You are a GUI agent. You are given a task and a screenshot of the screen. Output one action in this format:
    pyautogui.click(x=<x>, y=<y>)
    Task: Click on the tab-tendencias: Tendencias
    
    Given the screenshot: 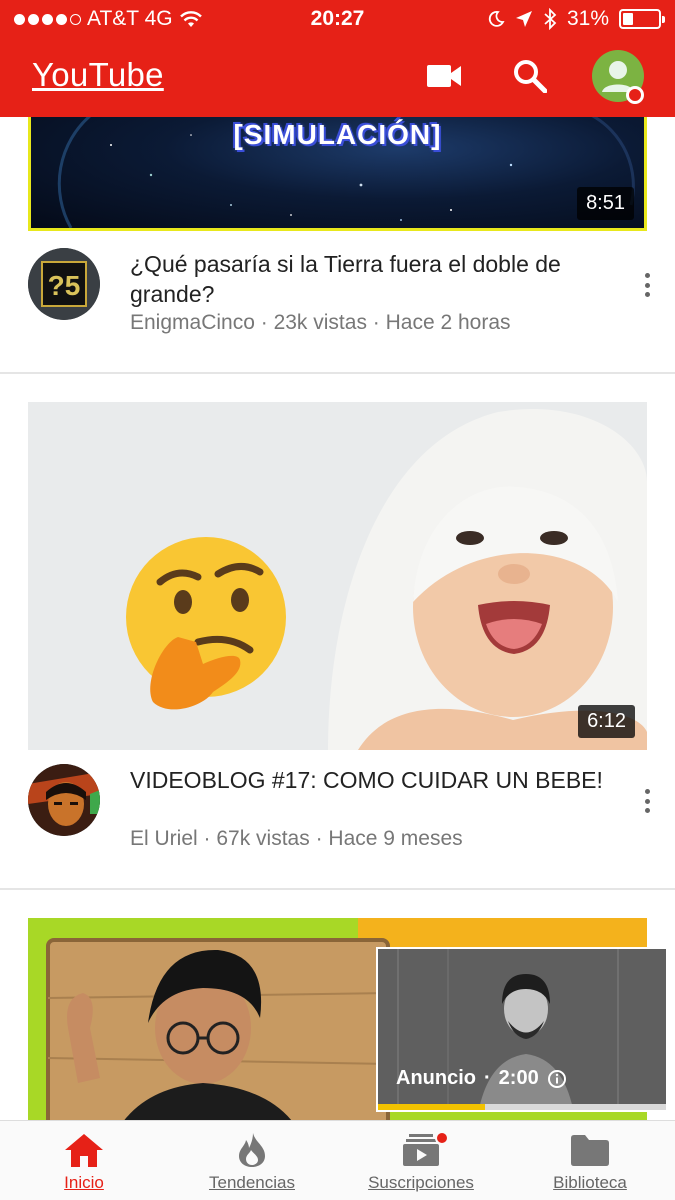 What is the action you would take?
    pyautogui.click(x=252, y=1160)
    